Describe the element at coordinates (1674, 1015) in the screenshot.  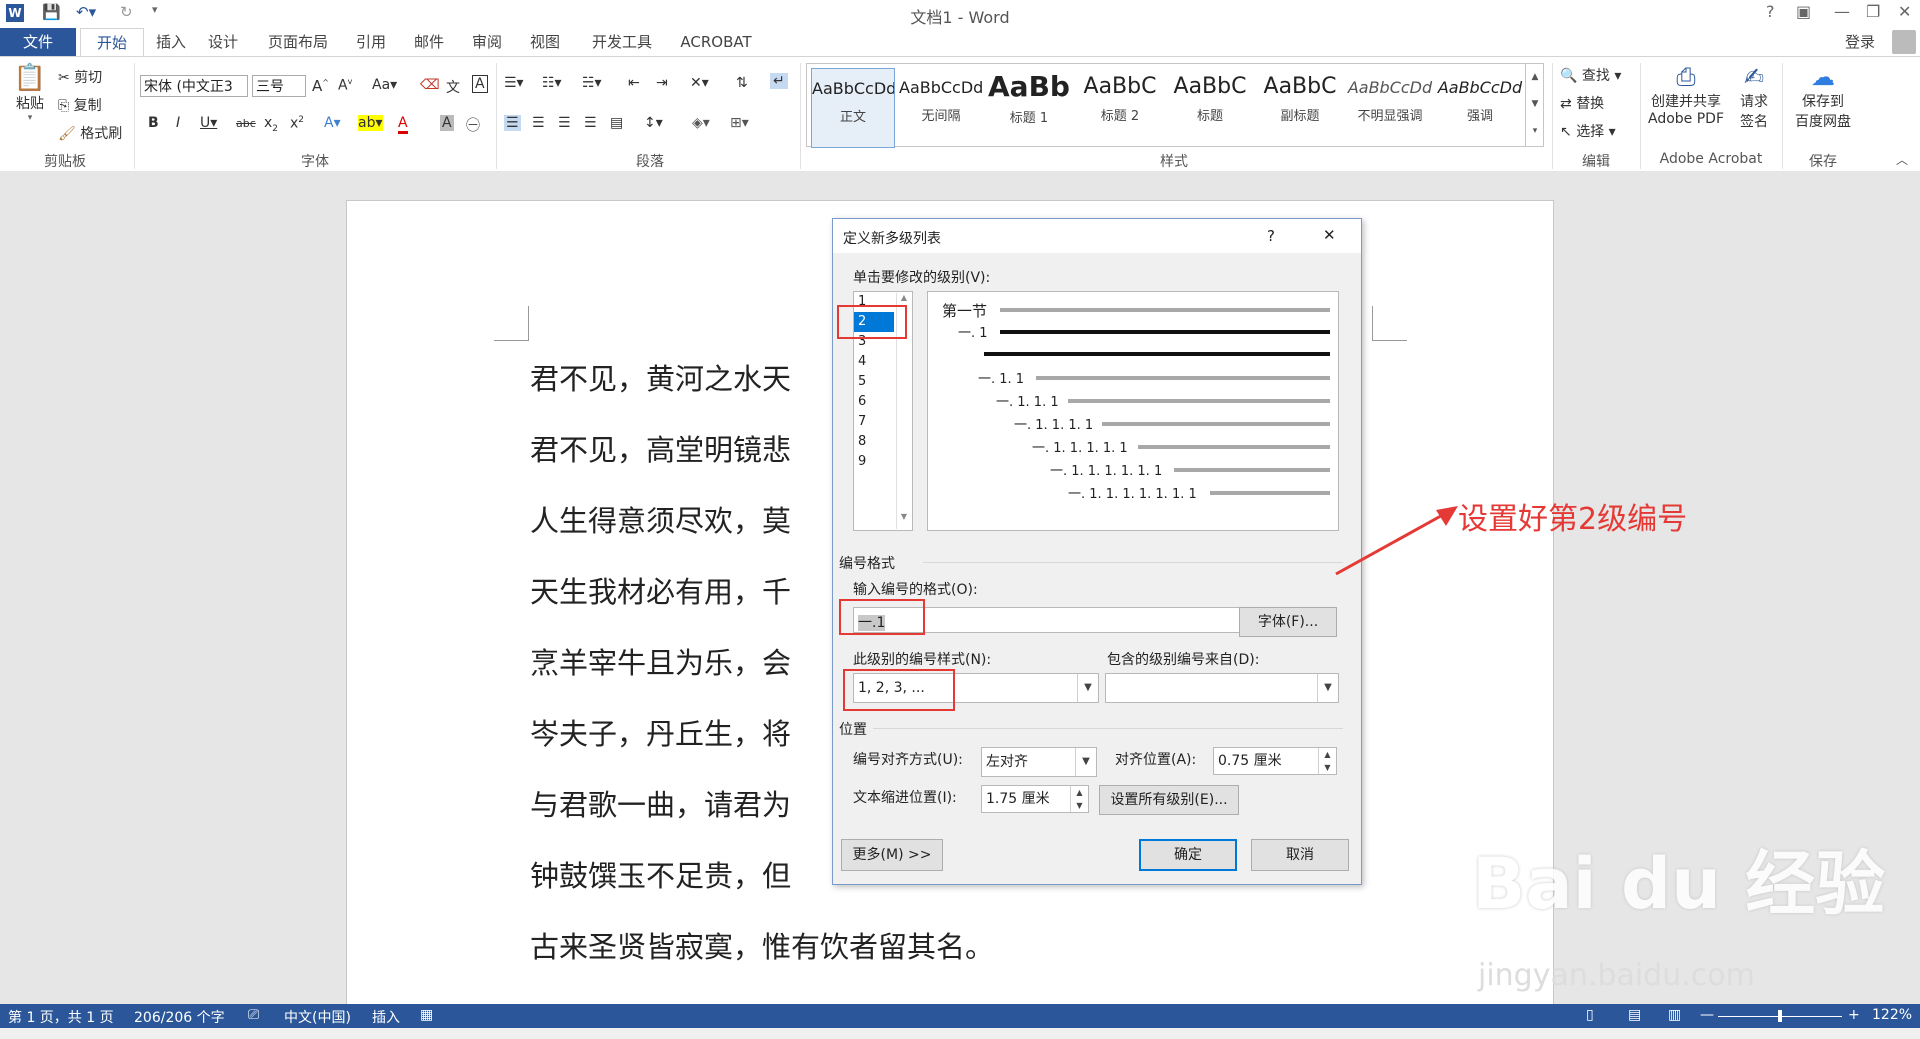
I see `web-layout-icon: ▥` at that location.